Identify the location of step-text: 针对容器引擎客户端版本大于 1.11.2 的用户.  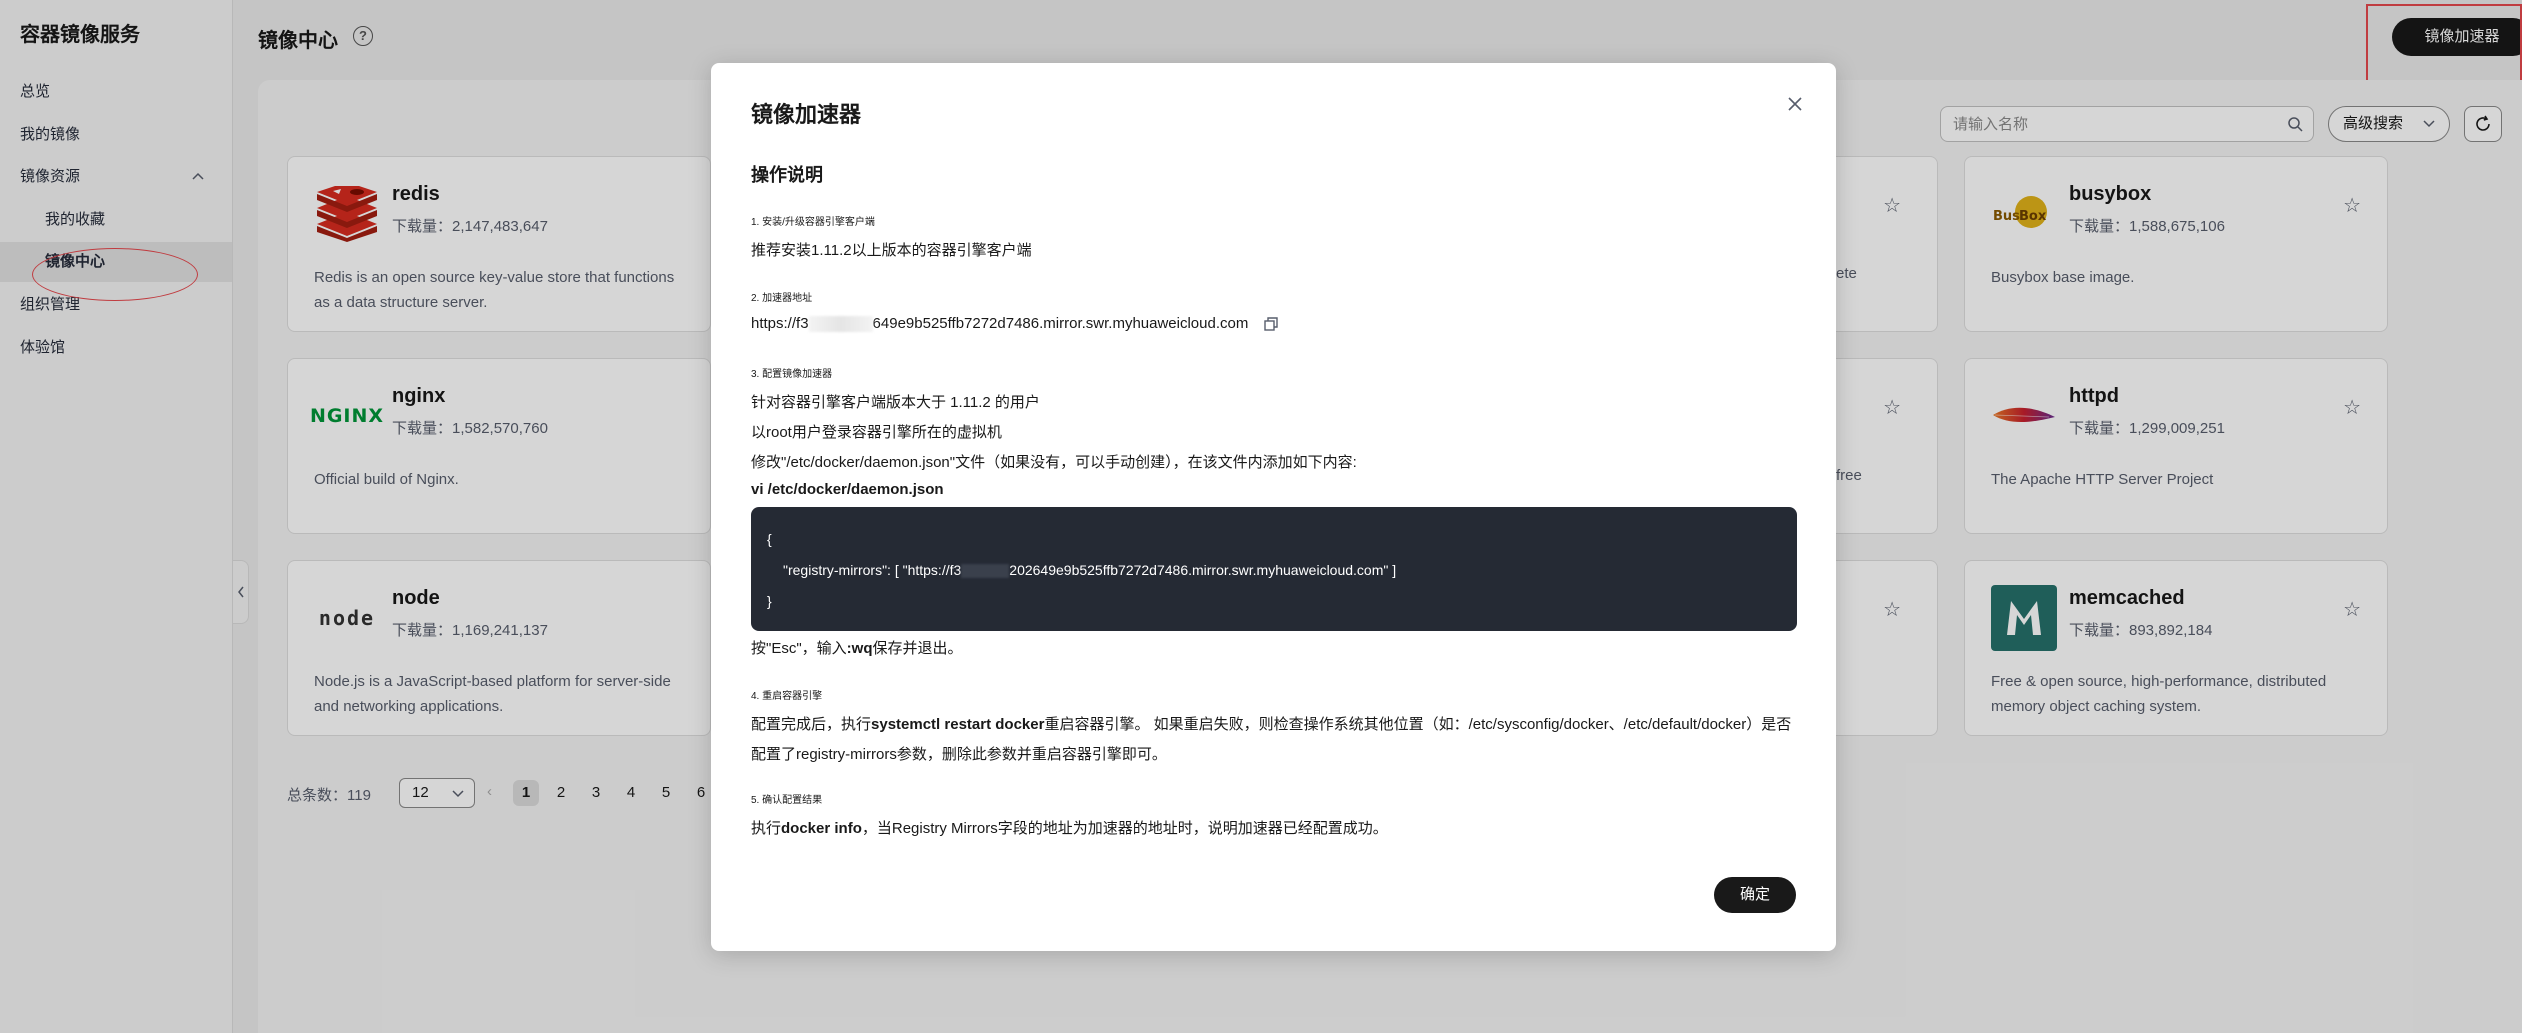
(895, 402).